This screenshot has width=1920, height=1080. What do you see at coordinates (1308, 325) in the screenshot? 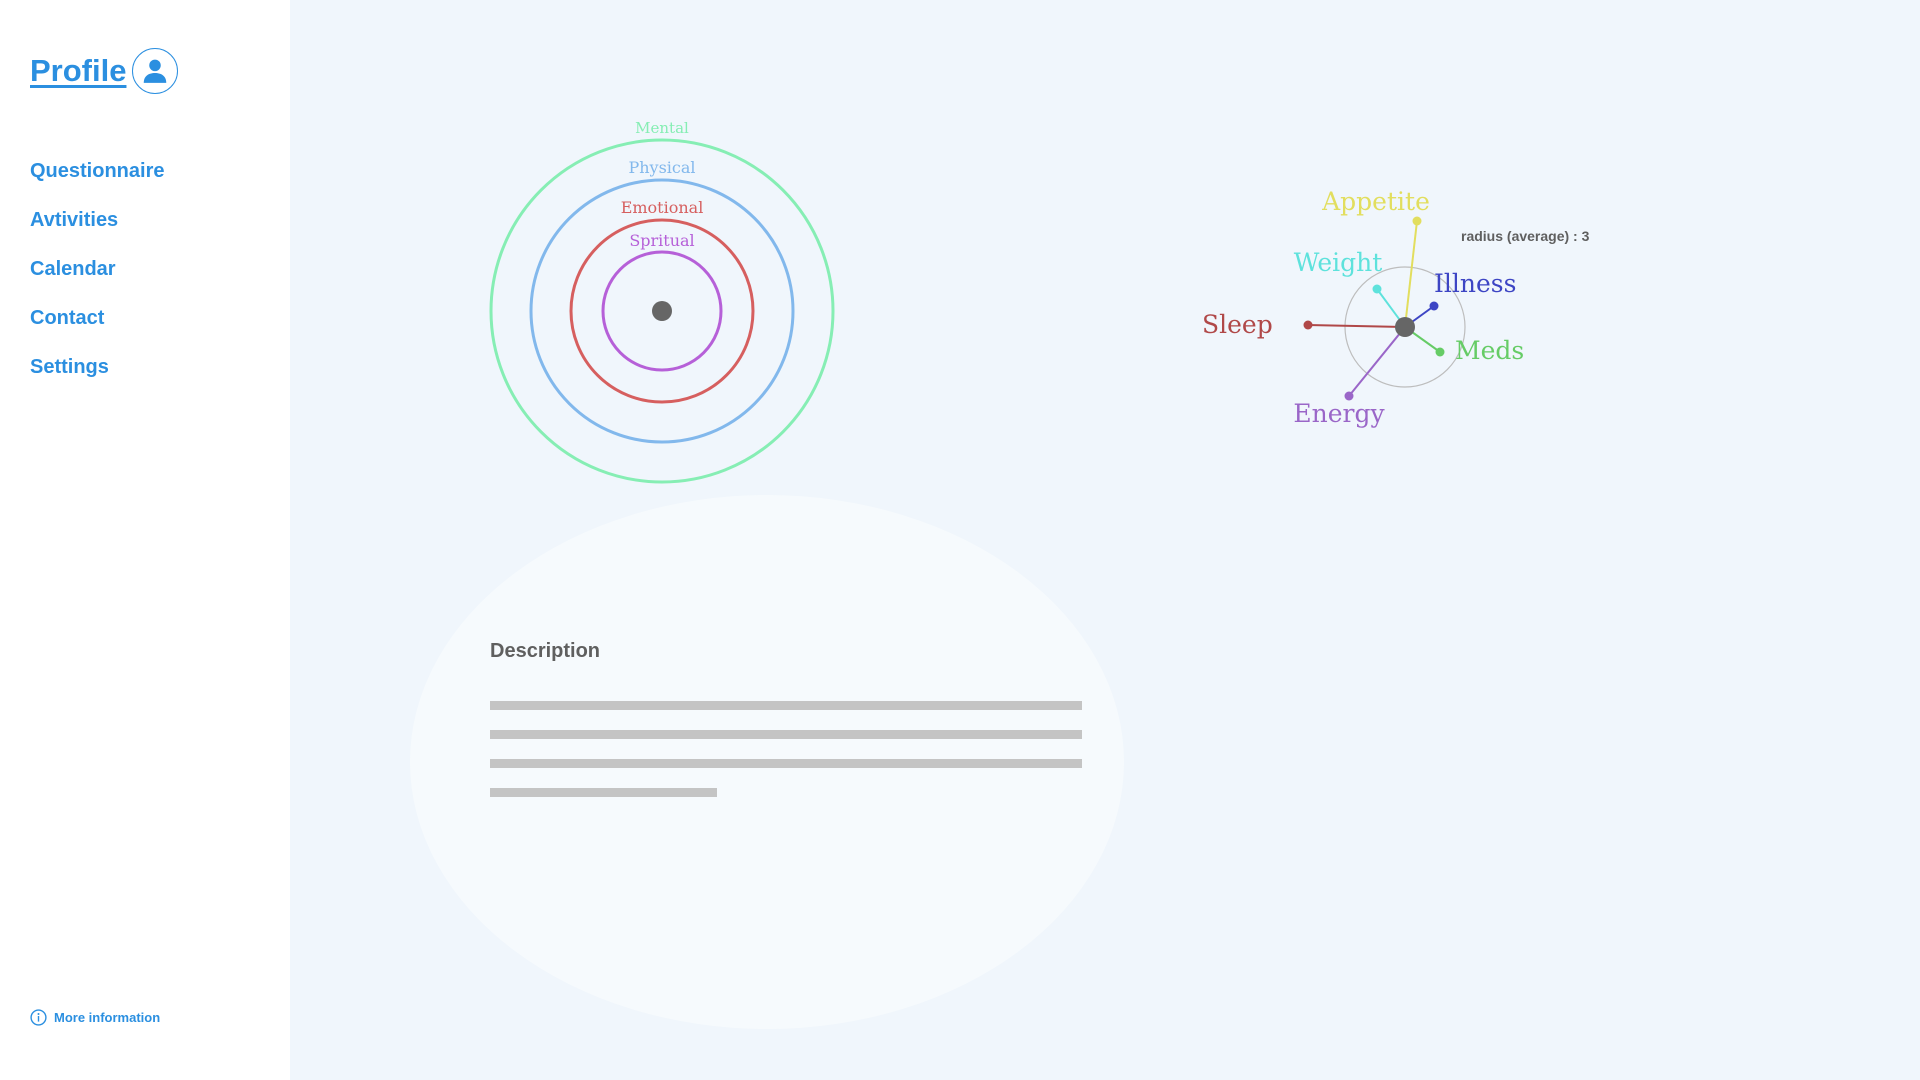
I see `spoke-dot-sleep` at bounding box center [1308, 325].